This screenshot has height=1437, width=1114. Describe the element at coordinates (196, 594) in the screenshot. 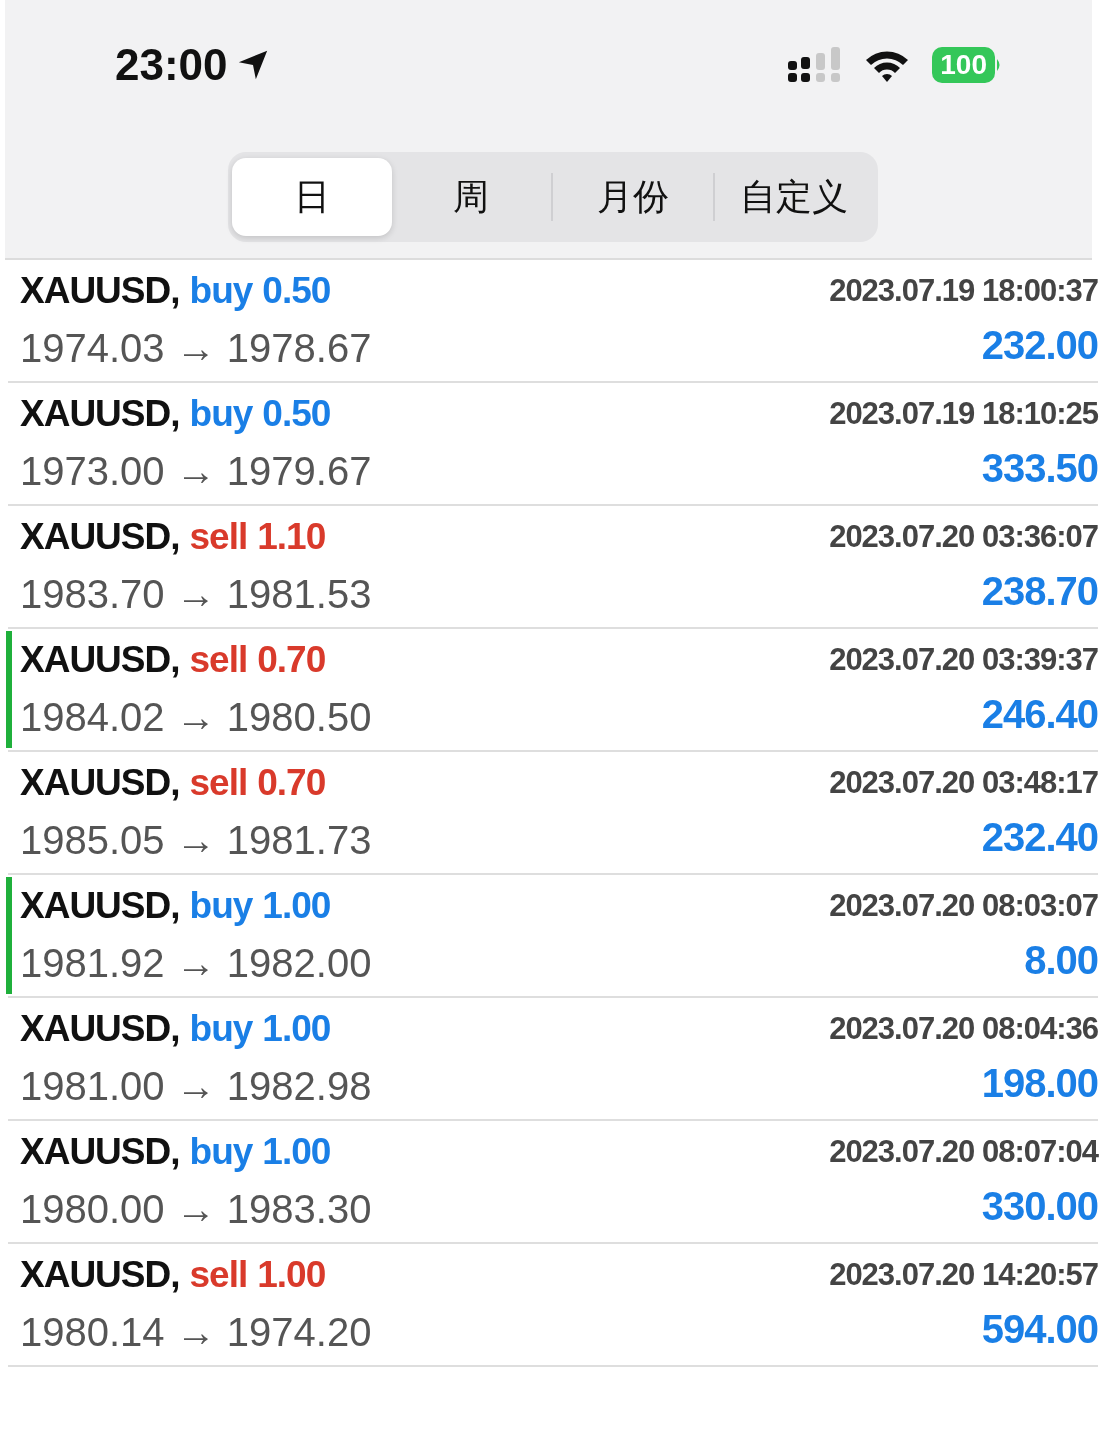

I see `trade-prices: 1983.70 → 1981.53` at that location.